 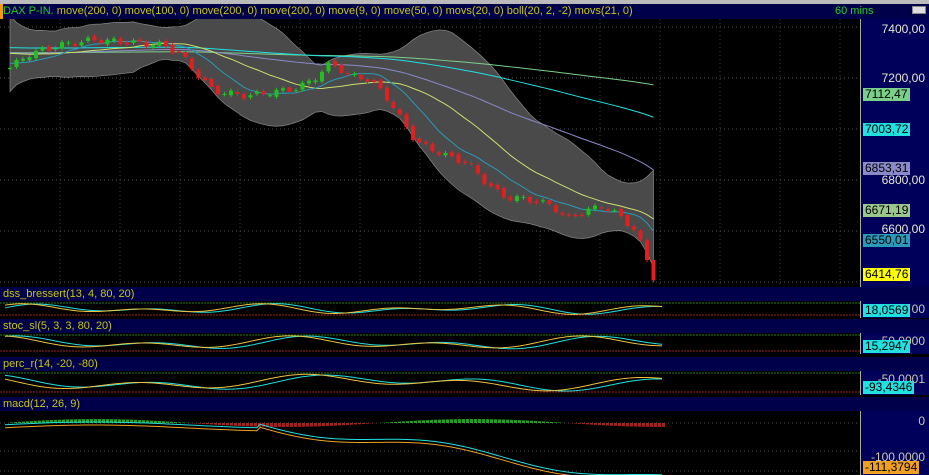 I want to click on ghost-tick: 0, so click(x=921, y=421).